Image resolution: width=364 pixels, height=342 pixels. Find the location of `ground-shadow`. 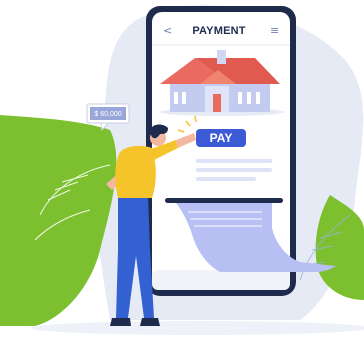

ground-shadow is located at coordinates (197, 328).